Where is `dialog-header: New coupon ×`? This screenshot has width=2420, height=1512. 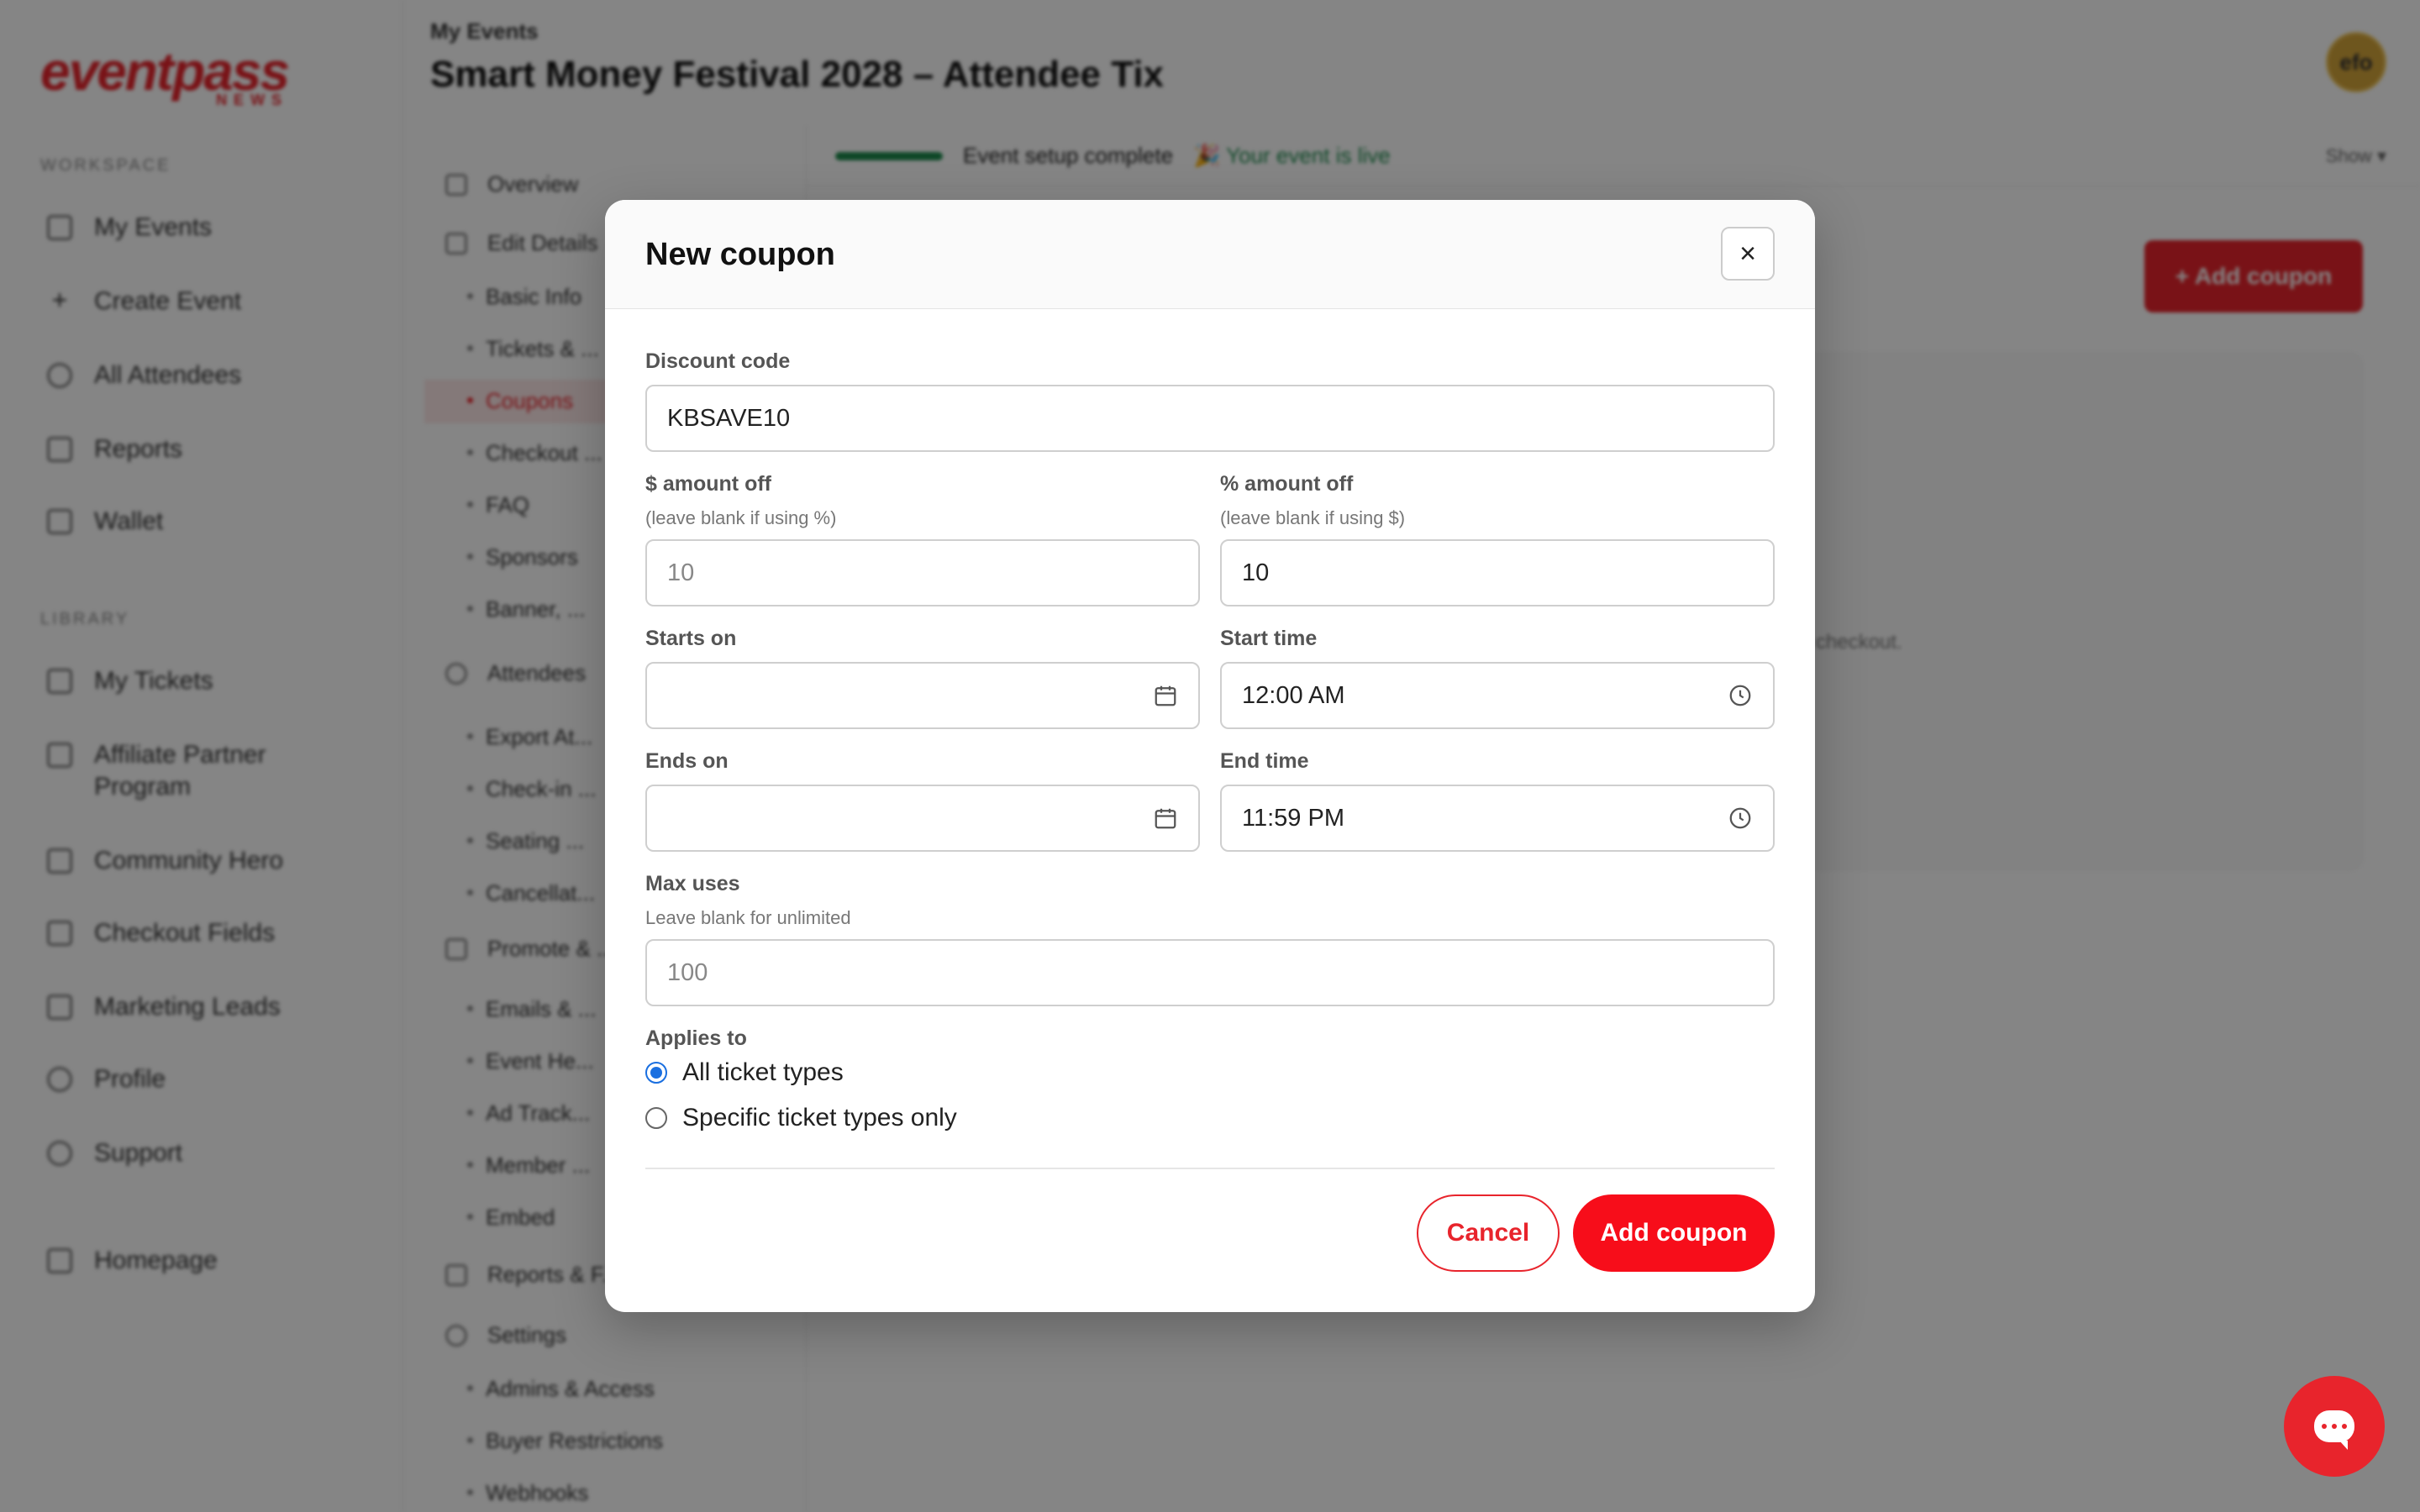 dialog-header: New coupon × is located at coordinates (1210, 254).